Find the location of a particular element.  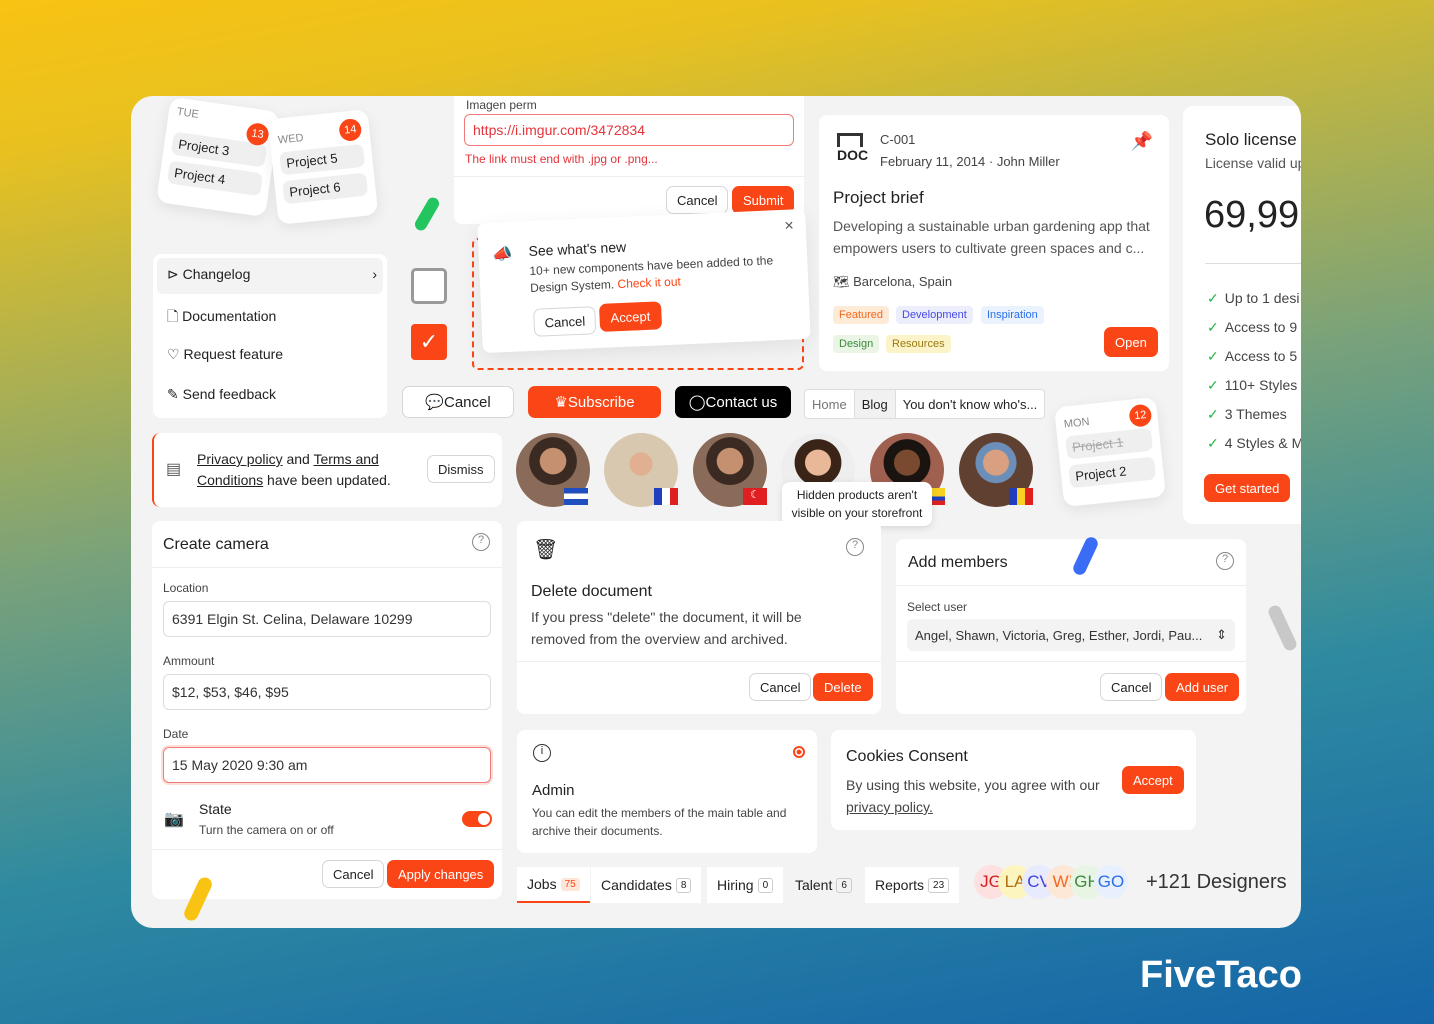

tag-featured: Featured is located at coordinates (861, 315).